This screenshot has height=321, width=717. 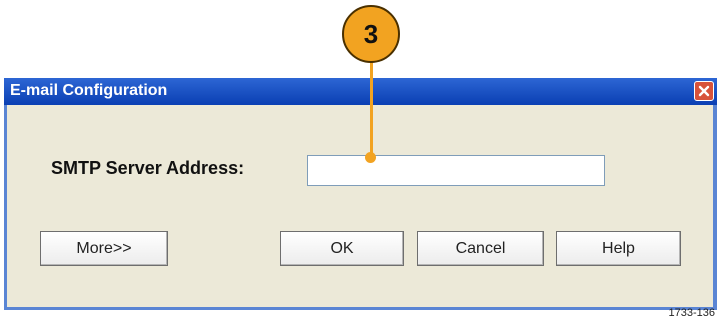 What do you see at coordinates (692, 313) in the screenshot?
I see `figure-id-label: 1733-136` at bounding box center [692, 313].